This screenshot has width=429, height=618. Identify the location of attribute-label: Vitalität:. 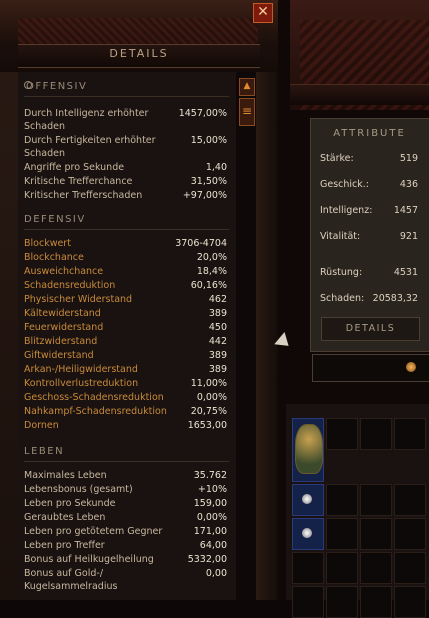
(340, 236).